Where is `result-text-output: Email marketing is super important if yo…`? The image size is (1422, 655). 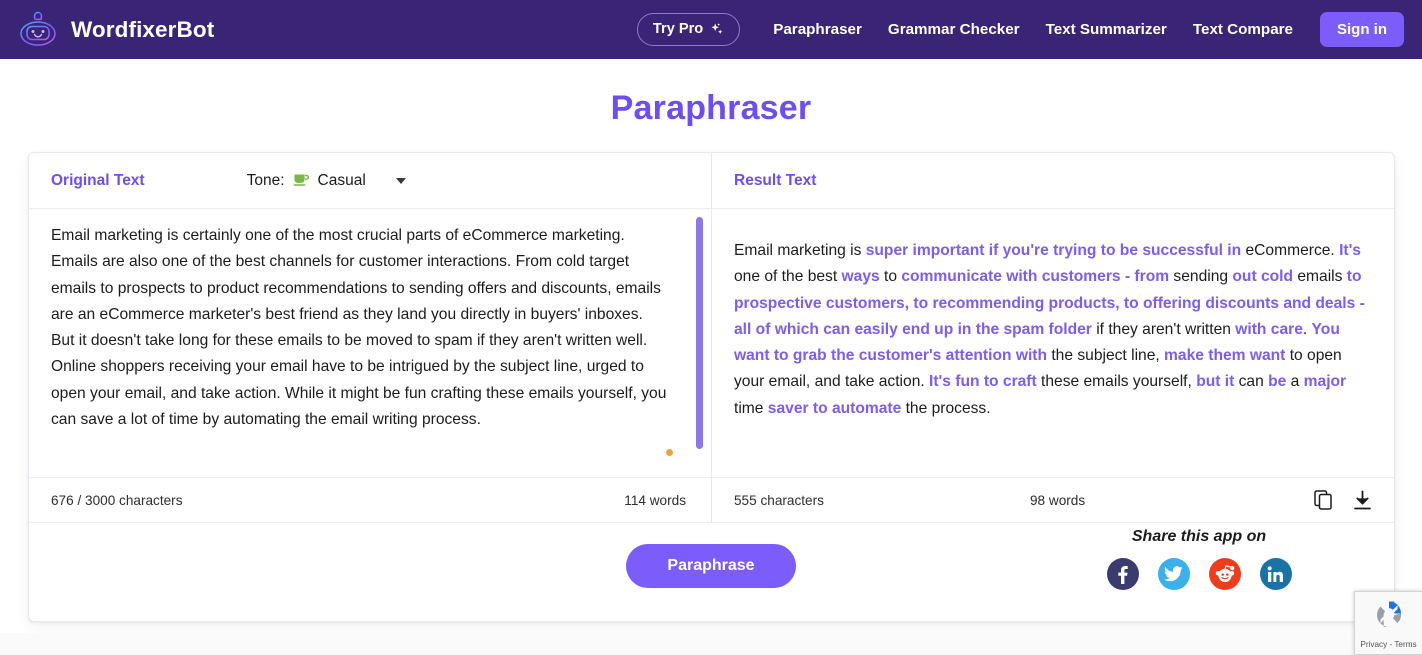
result-text-output: Email marketing is super important if yo… is located at coordinates (1052, 329).